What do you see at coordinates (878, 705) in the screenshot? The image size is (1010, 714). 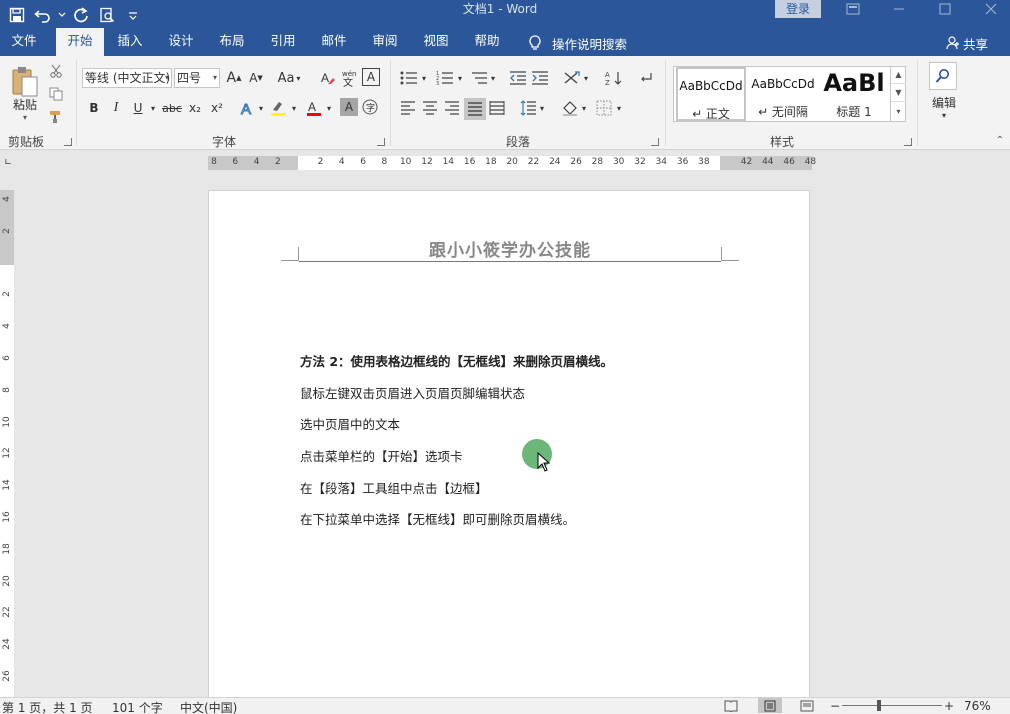 I see `zoom-slider-thumb` at bounding box center [878, 705].